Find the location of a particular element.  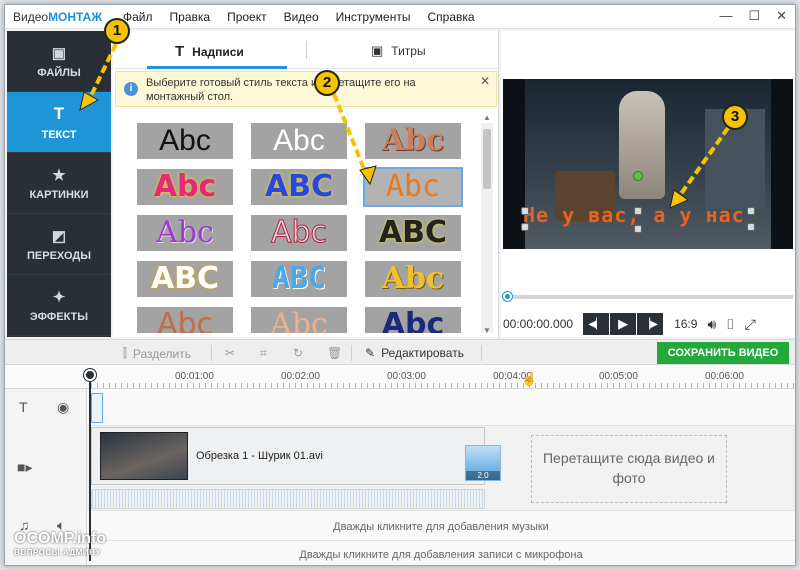

split-label: Разделить is located at coordinates (161, 353).